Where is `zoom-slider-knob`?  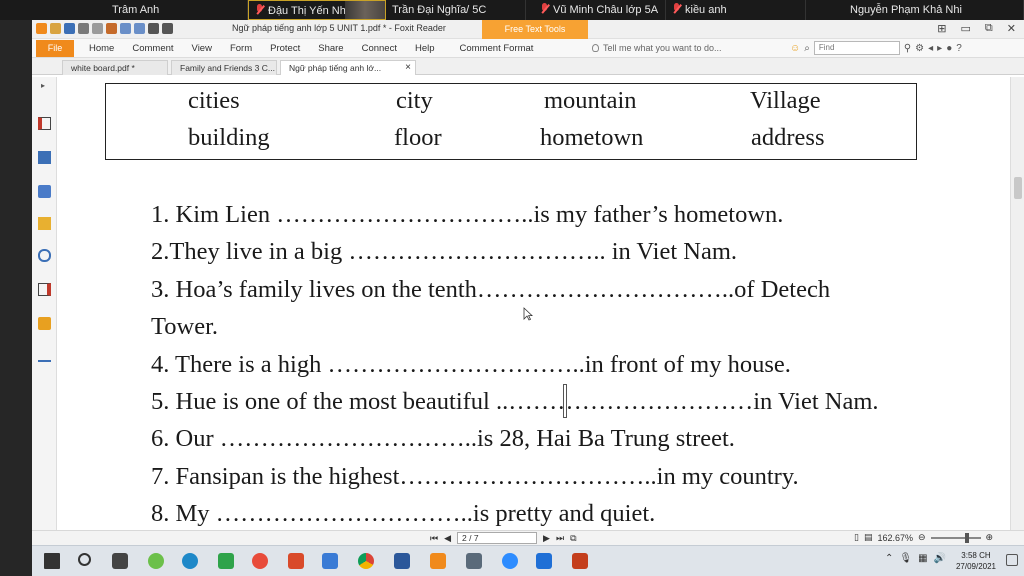 zoom-slider-knob is located at coordinates (966, 537).